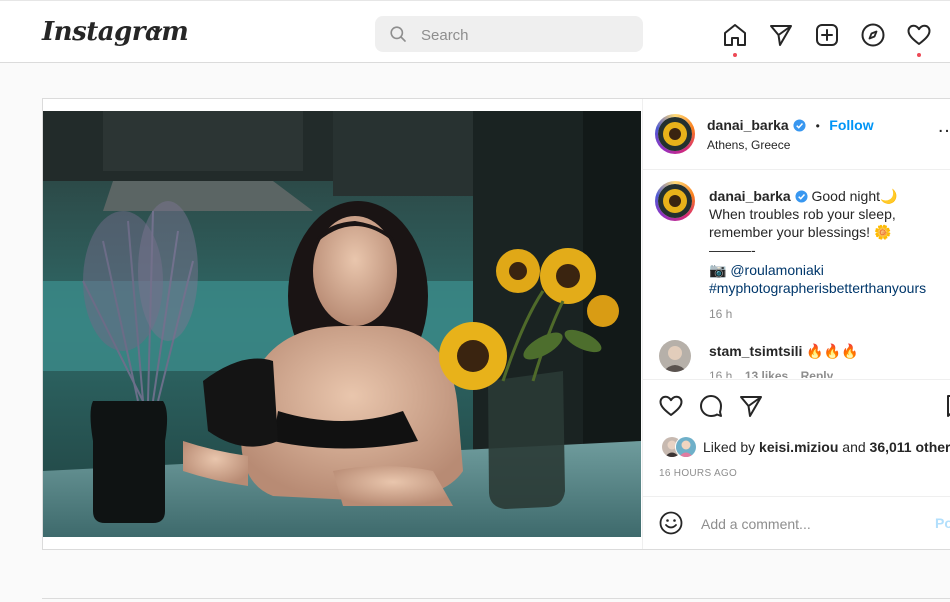  I want to click on comment-item: stam_tsimtsili 🔥🔥🔥, so click(784, 351).